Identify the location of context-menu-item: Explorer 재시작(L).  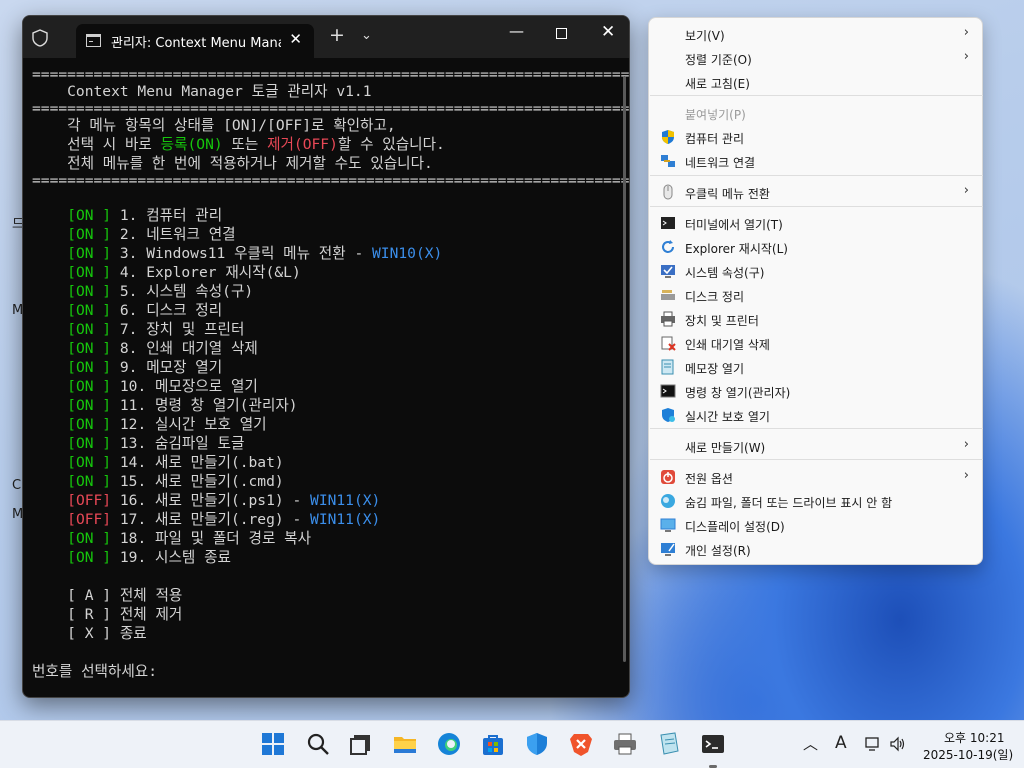
(816, 247).